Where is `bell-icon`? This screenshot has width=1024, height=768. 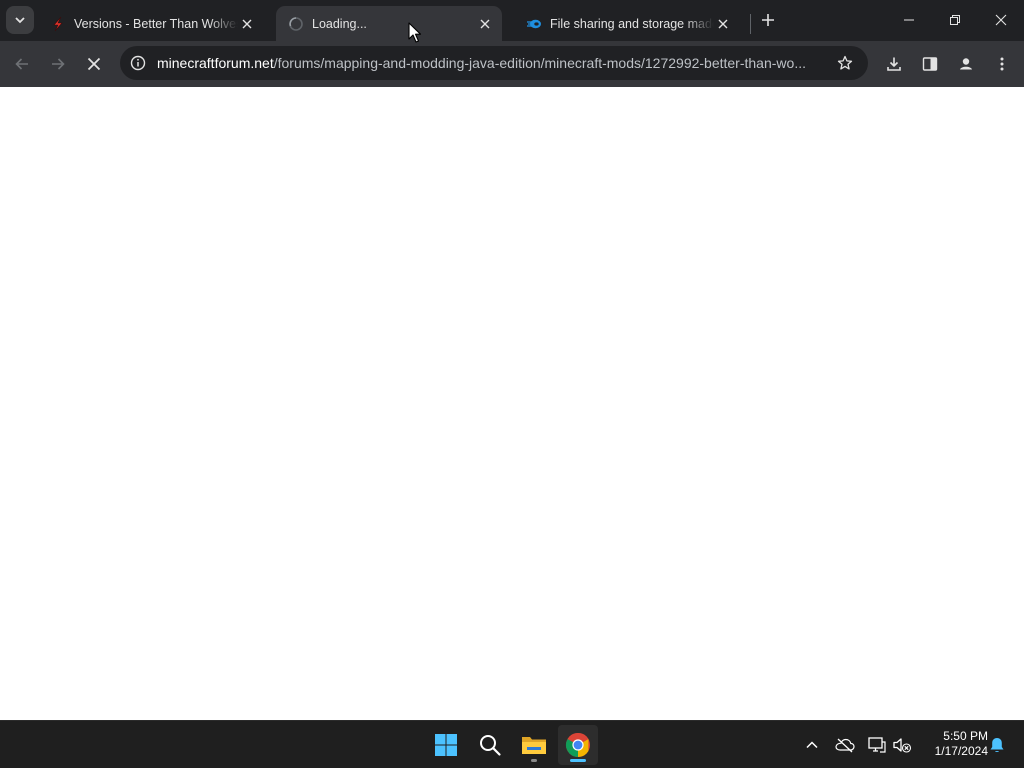 bell-icon is located at coordinates (997, 745).